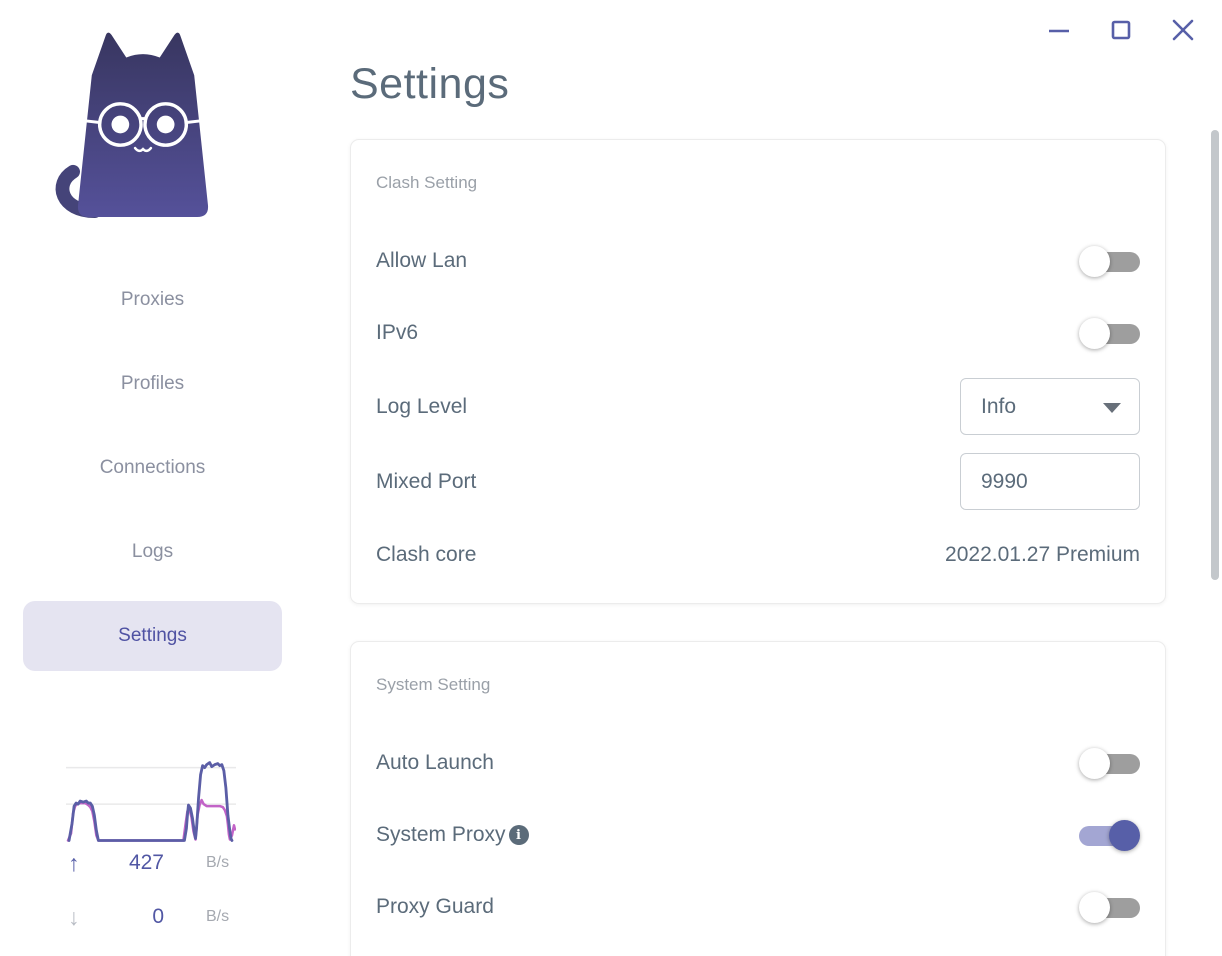 Image resolution: width=1222 pixels, height=956 pixels. Describe the element at coordinates (74, 862) in the screenshot. I see `upload-arrow-icon: ↑` at that location.